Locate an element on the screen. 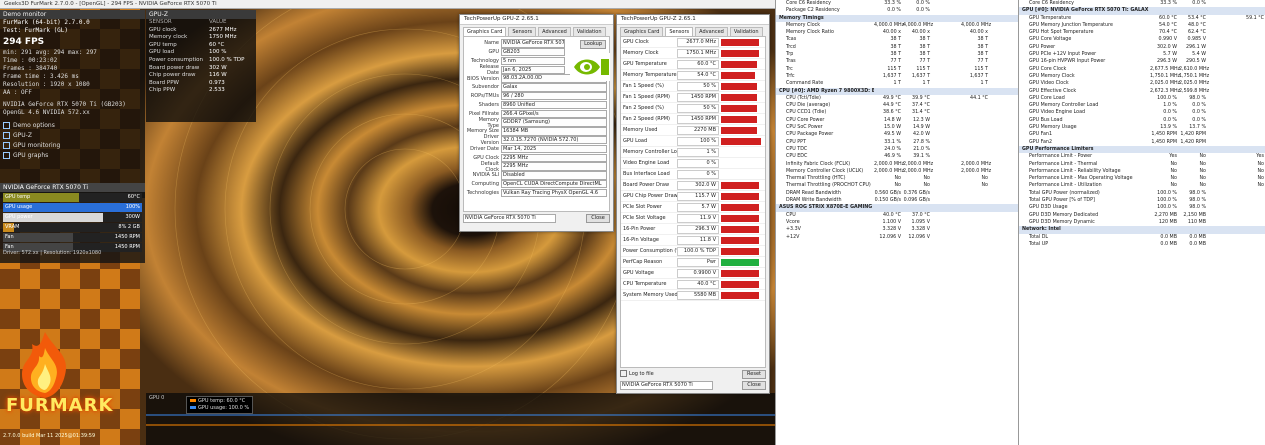 Image resolution: width=1265 pixels, height=445 pixels. gpuz-field-value: 8960 Unified is located at coordinates (554, 105).